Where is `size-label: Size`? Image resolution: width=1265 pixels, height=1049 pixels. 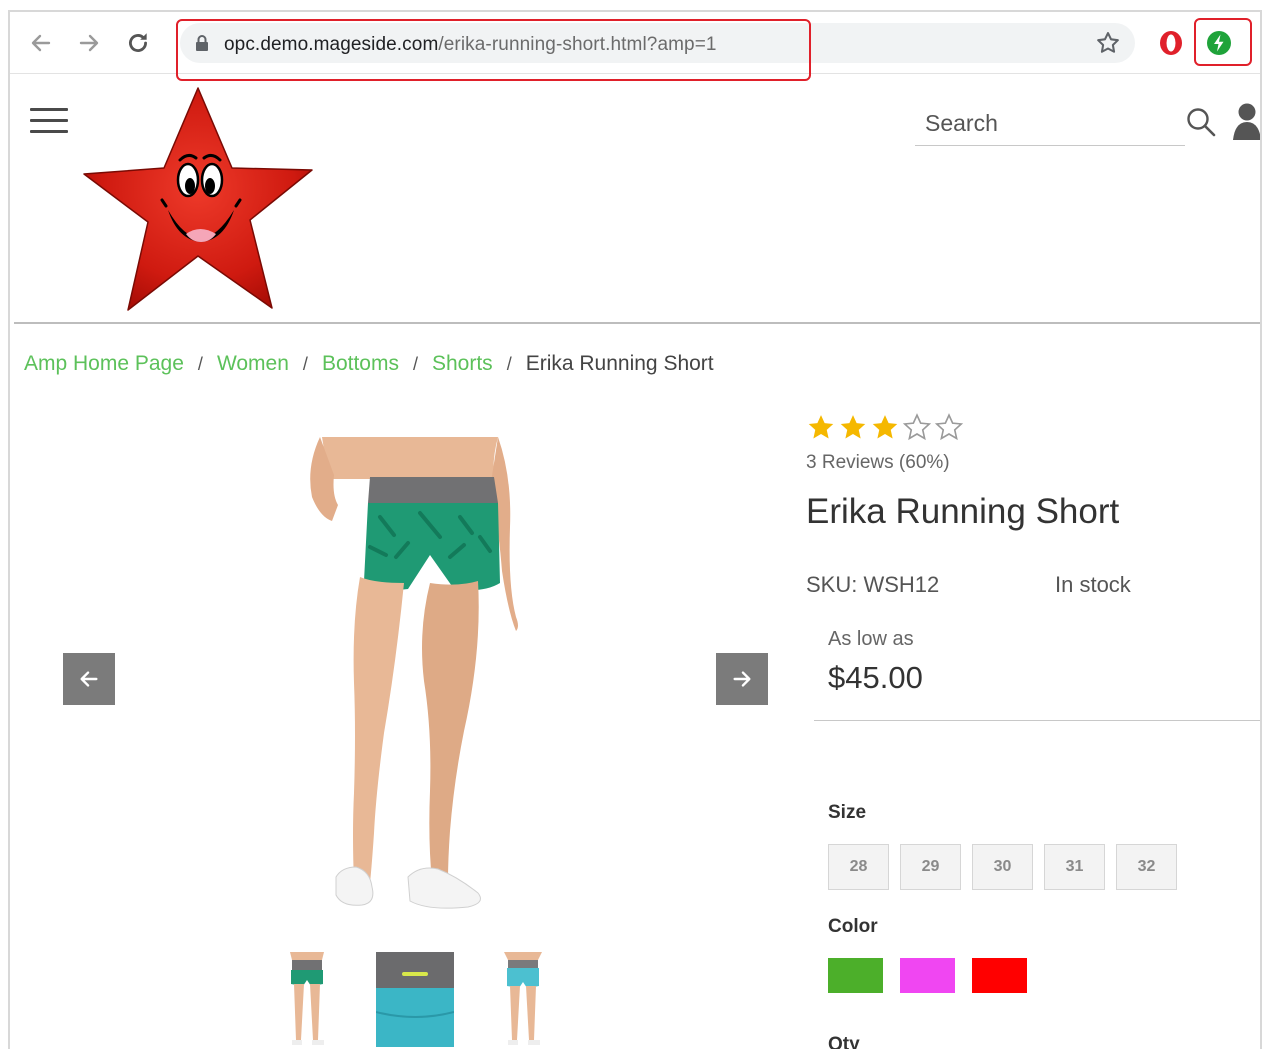 size-label: Size is located at coordinates (847, 812).